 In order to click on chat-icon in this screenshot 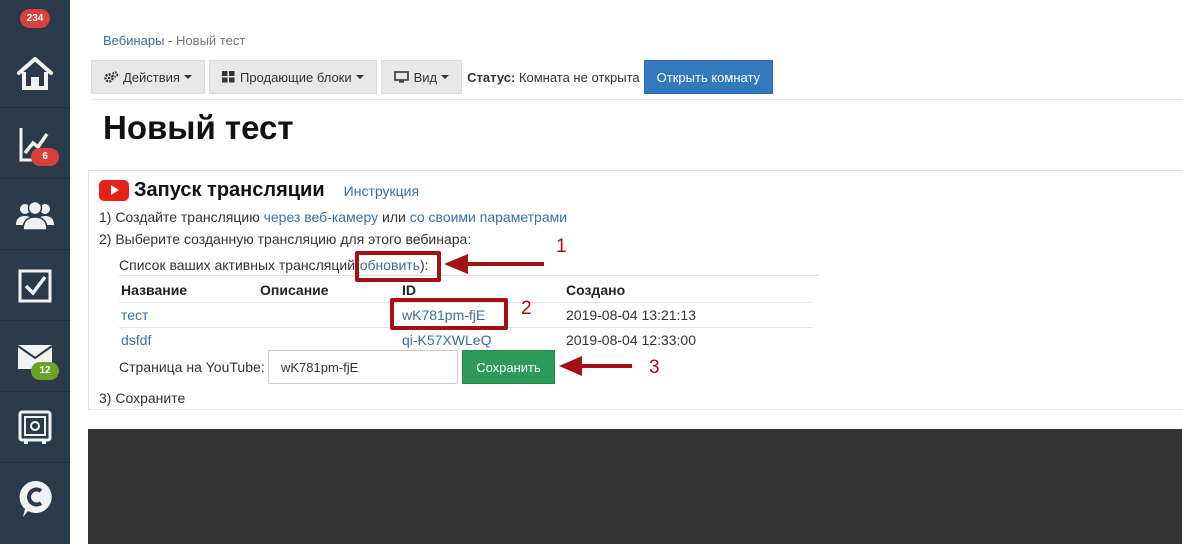, I will do `click(35, 498)`.